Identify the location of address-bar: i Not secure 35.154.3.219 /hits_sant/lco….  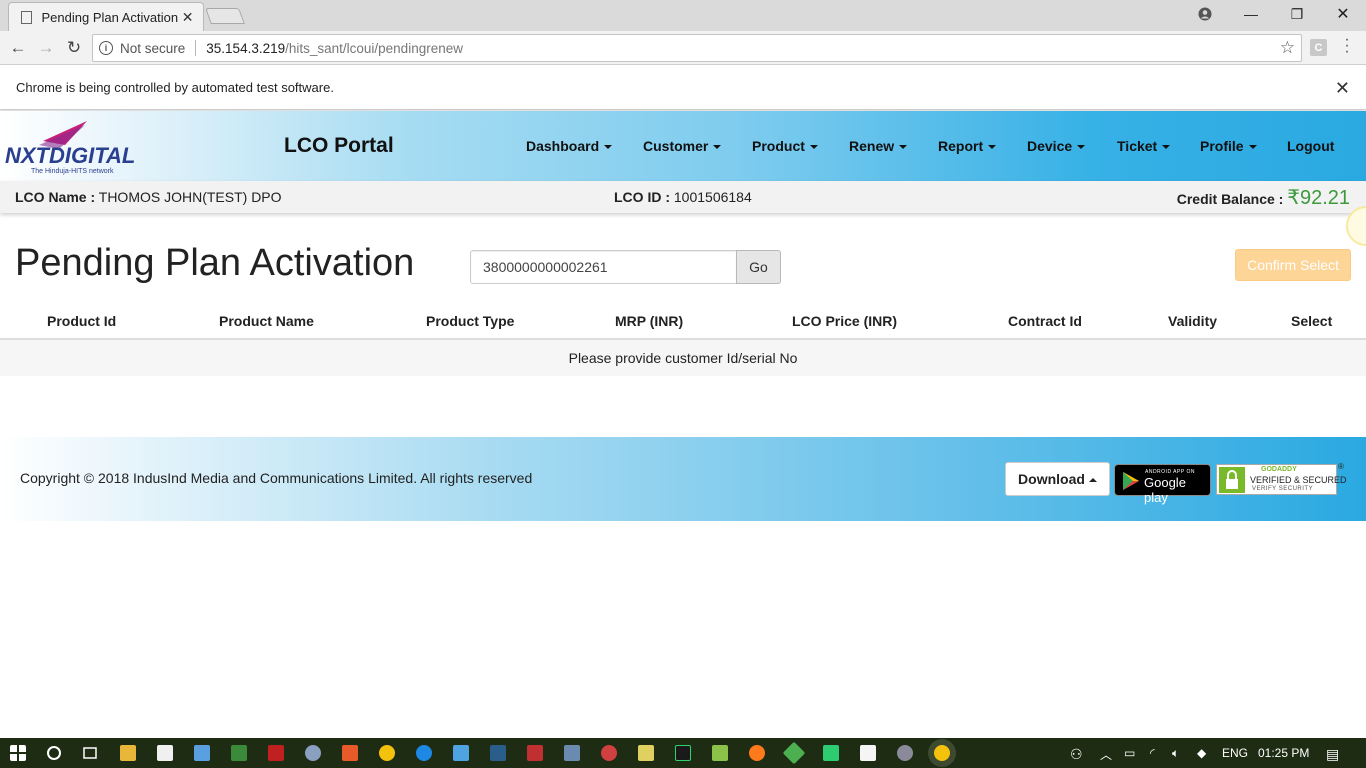
(697, 48).